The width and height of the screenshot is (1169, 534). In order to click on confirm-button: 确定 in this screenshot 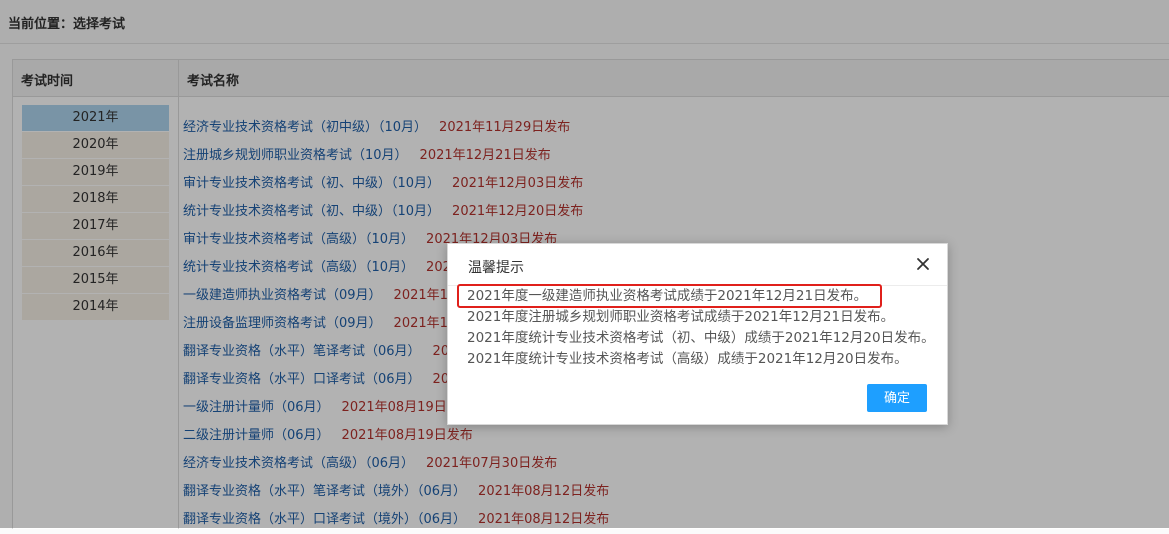, I will do `click(897, 398)`.